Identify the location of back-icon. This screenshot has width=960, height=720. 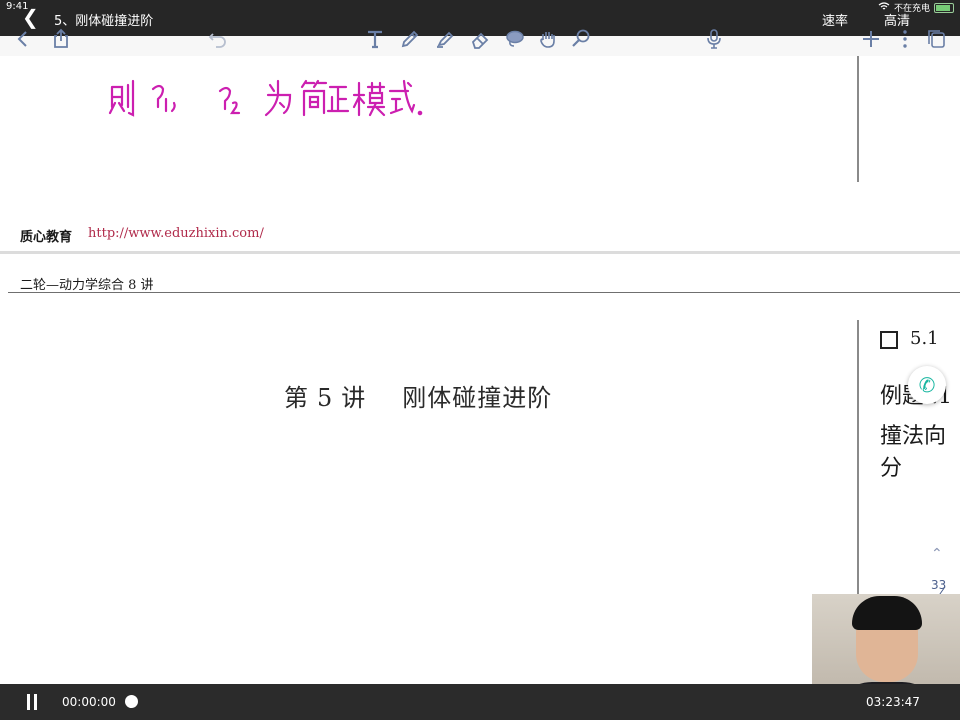
(23, 39).